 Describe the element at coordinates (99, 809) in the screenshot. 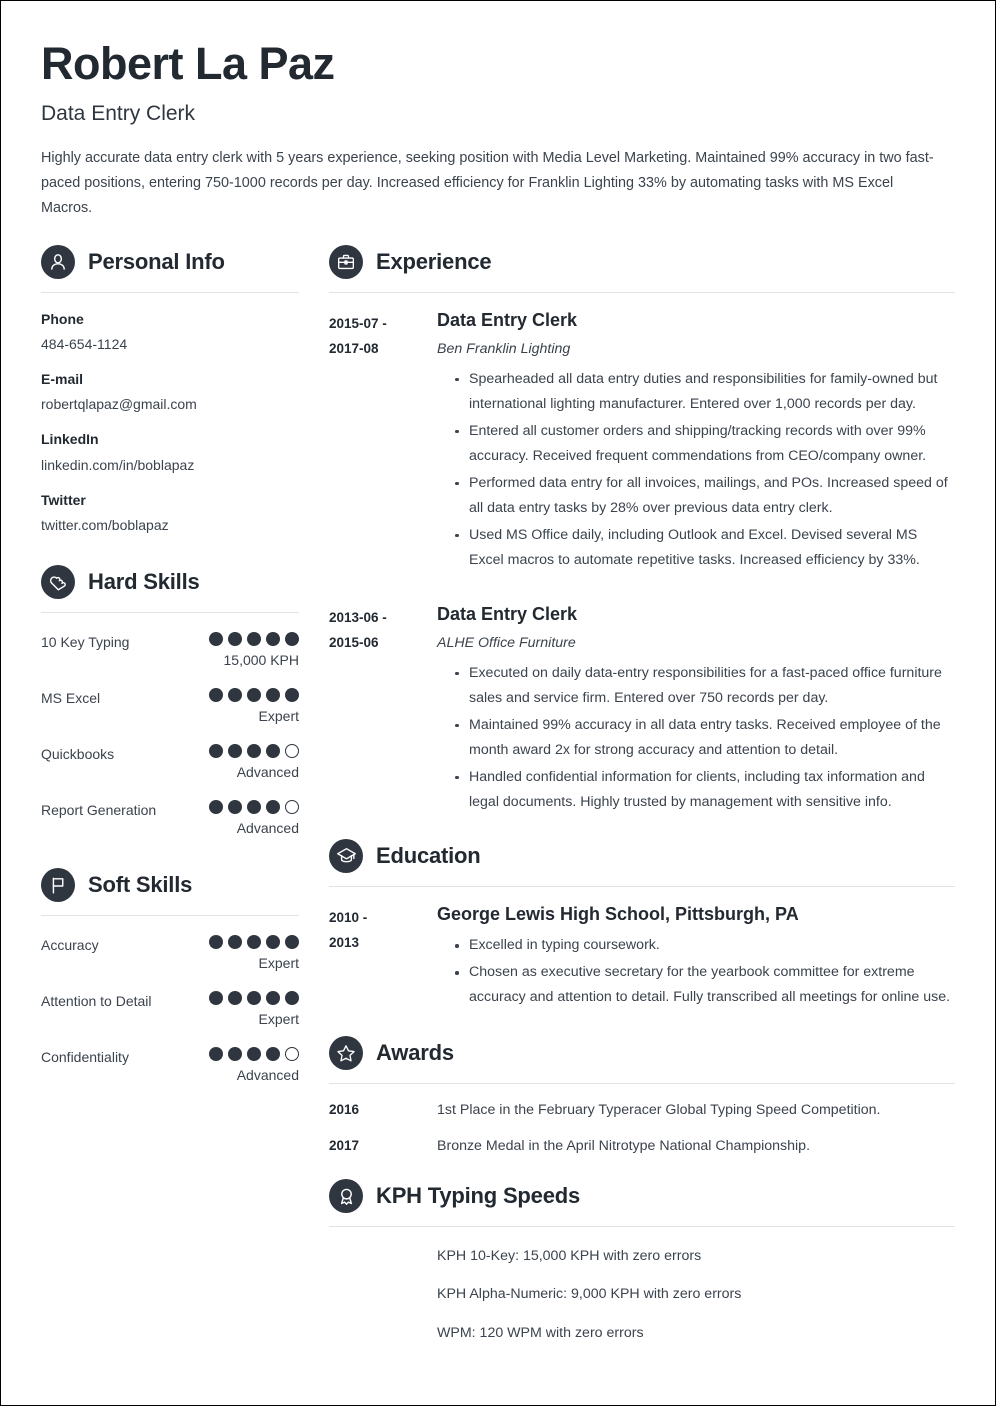

I see `skill-name: Report Generation` at that location.